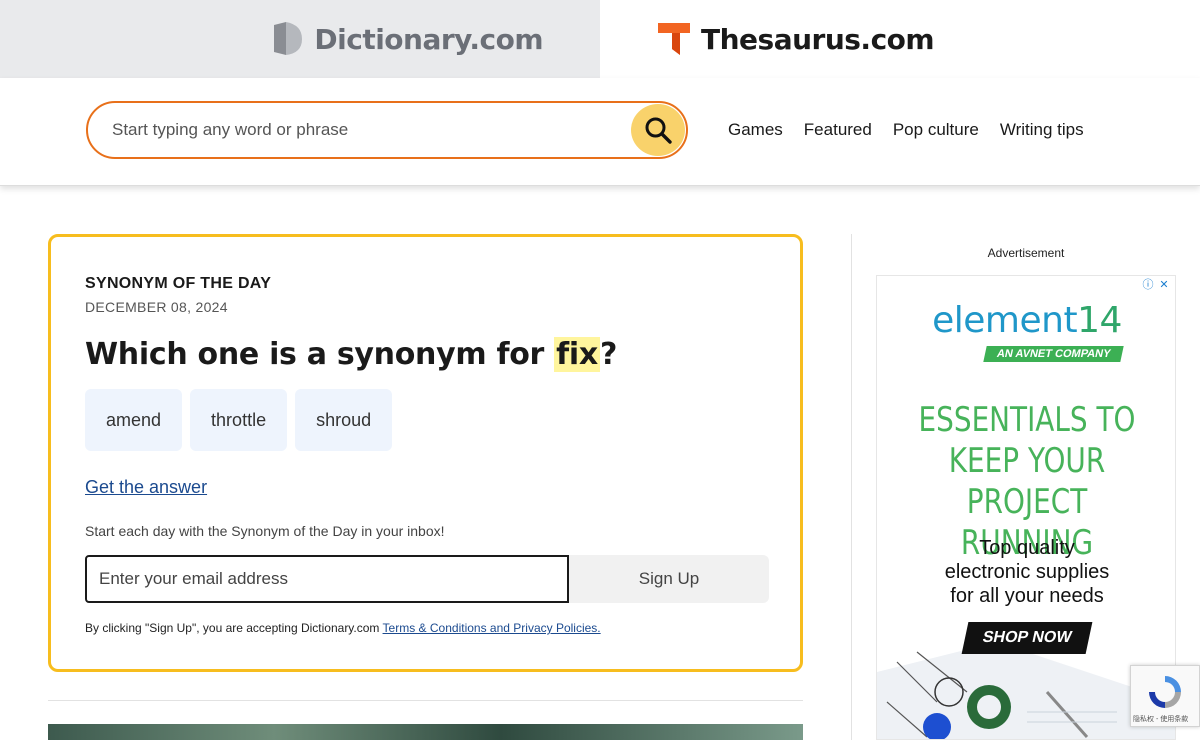 This screenshot has height=740, width=1200. Describe the element at coordinates (1165, 692) in the screenshot. I see `recaptcha-icon` at that location.